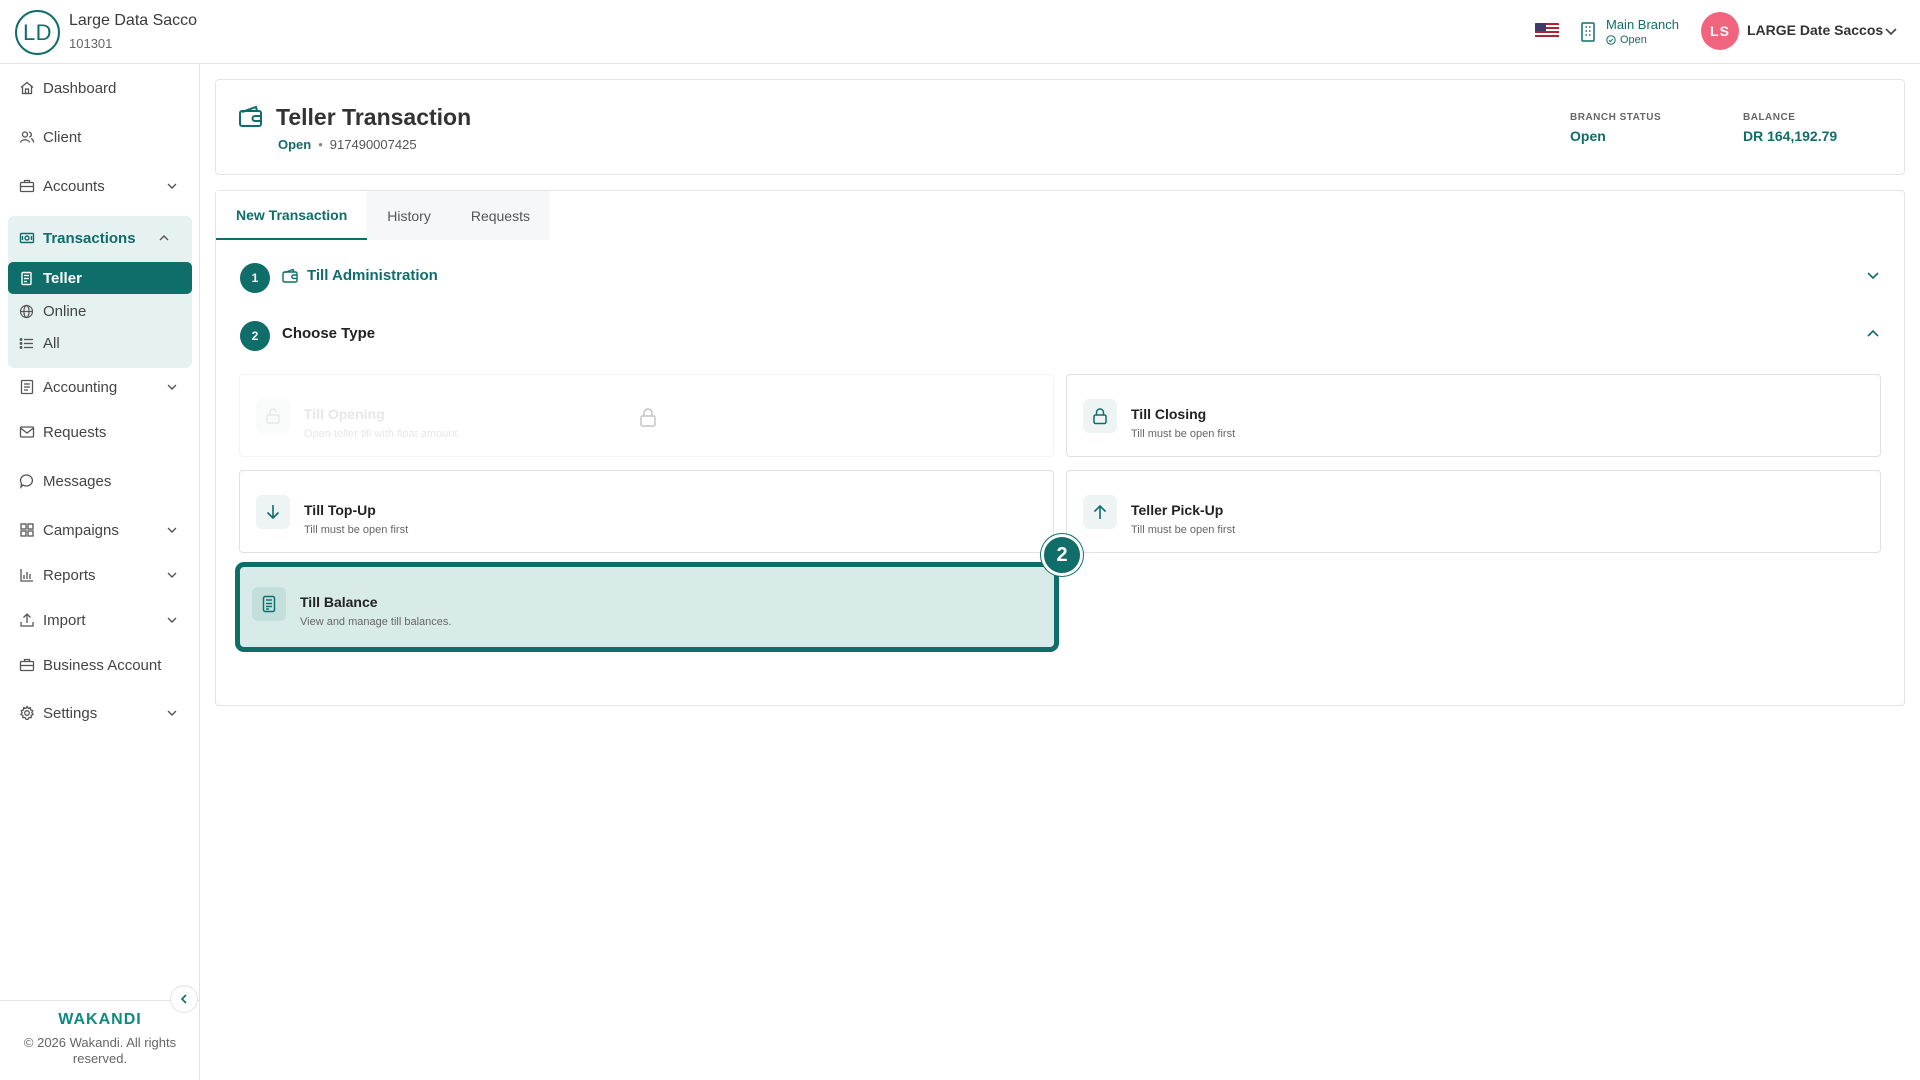 This screenshot has width=1920, height=1080. What do you see at coordinates (27, 530) in the screenshot?
I see `grid-icon` at bounding box center [27, 530].